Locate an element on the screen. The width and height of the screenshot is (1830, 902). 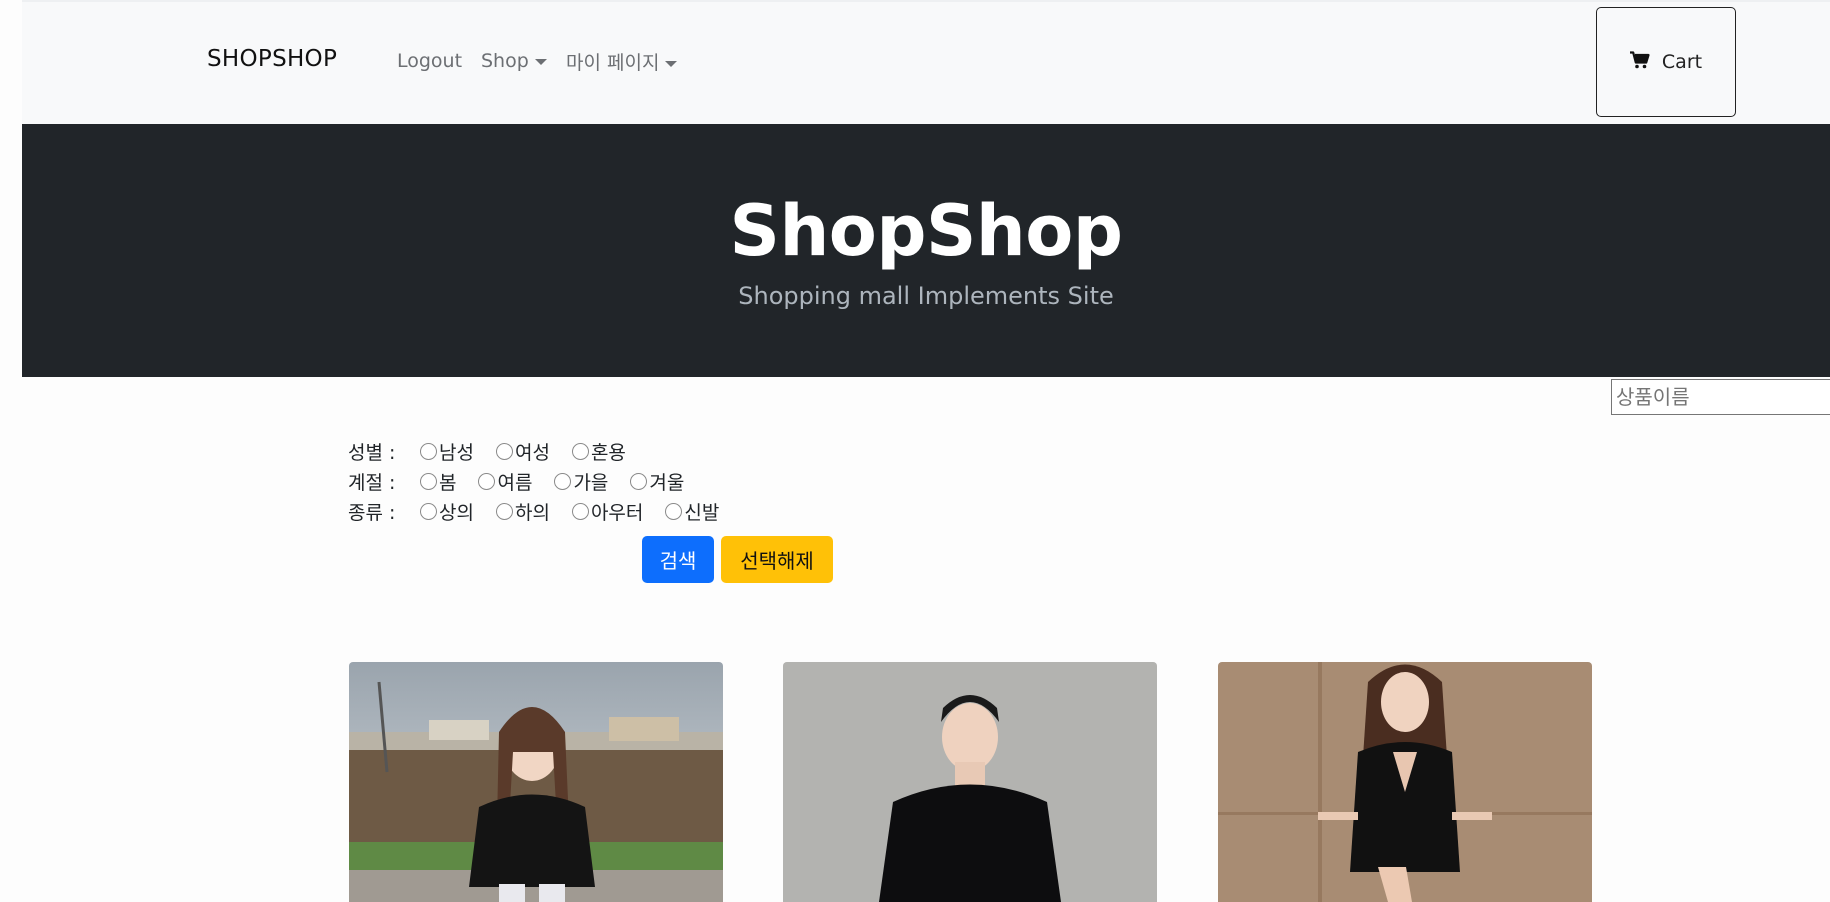
nav-logout: Logout is located at coordinates (429, 61).